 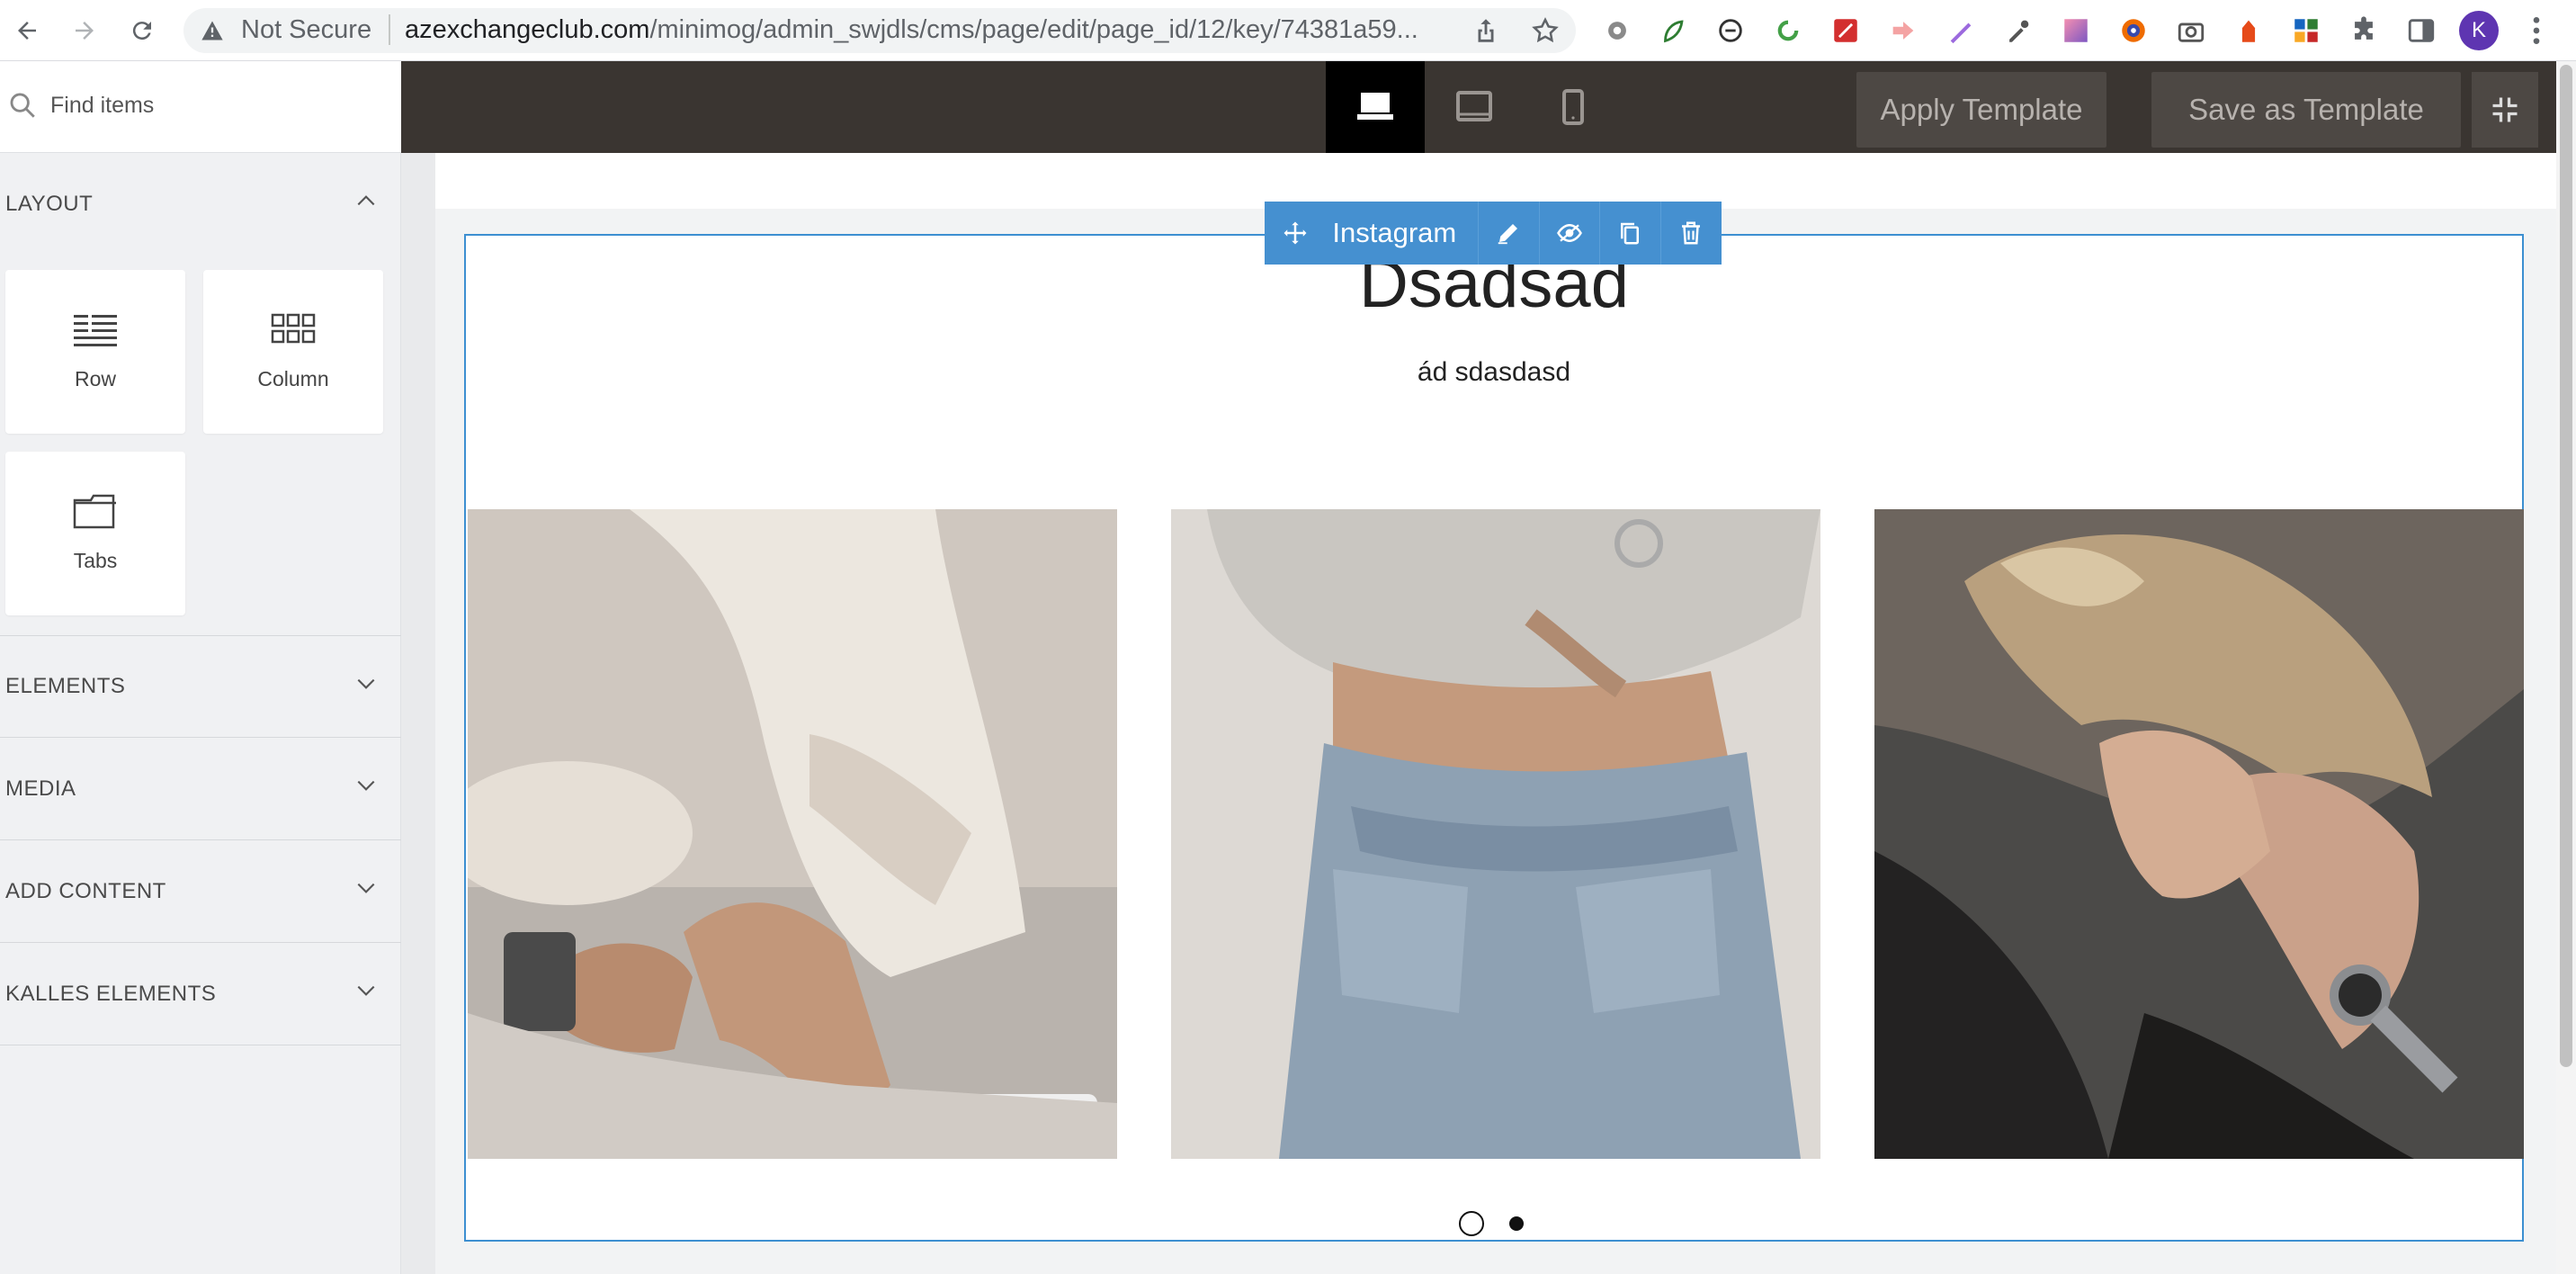 What do you see at coordinates (84, 30) in the screenshot?
I see `forward-icon` at bounding box center [84, 30].